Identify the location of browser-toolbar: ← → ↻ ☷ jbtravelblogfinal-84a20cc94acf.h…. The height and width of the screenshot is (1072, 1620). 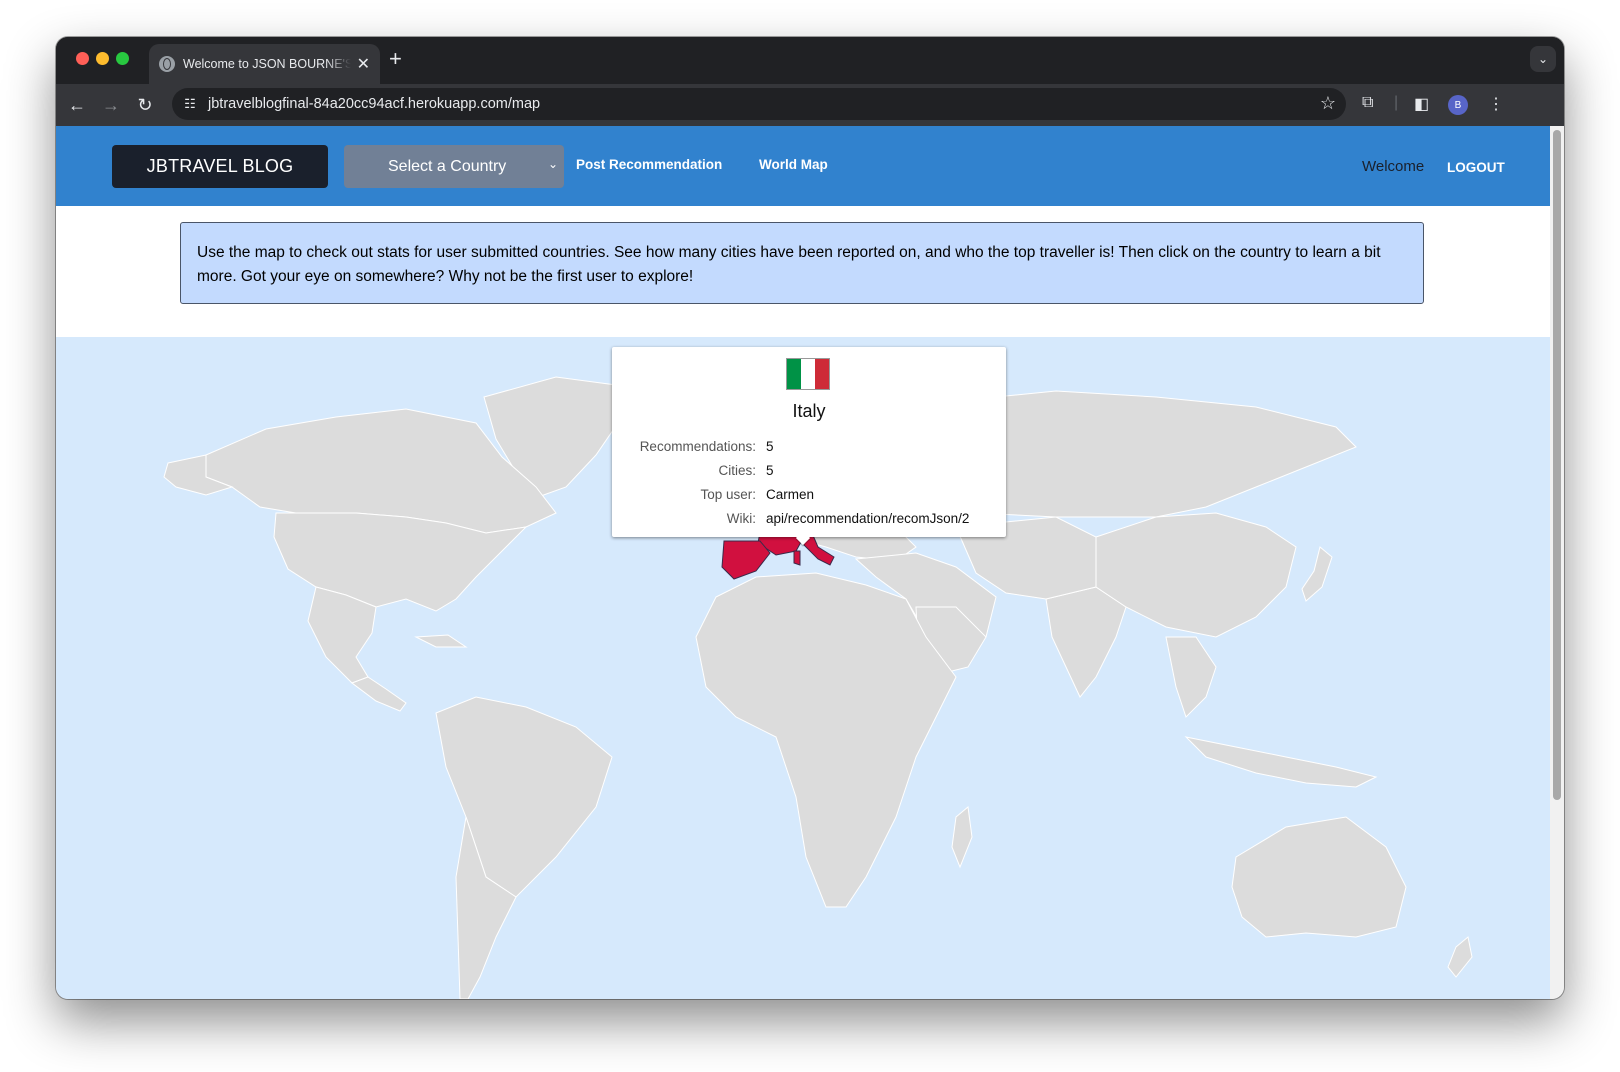
(810, 105).